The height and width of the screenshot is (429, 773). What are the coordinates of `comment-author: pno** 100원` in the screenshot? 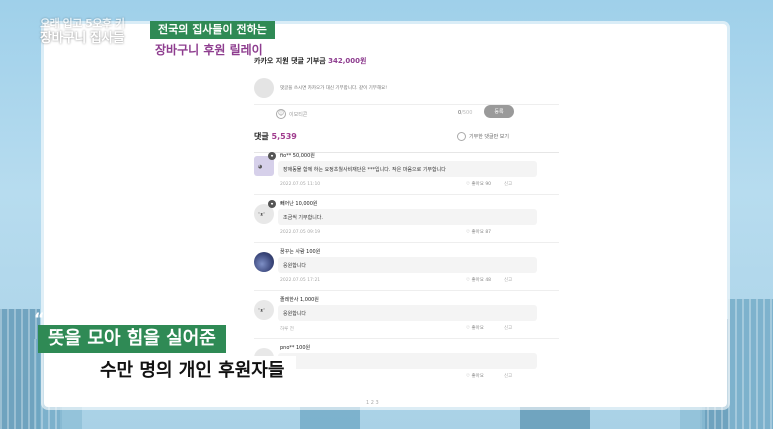 It's located at (295, 348).